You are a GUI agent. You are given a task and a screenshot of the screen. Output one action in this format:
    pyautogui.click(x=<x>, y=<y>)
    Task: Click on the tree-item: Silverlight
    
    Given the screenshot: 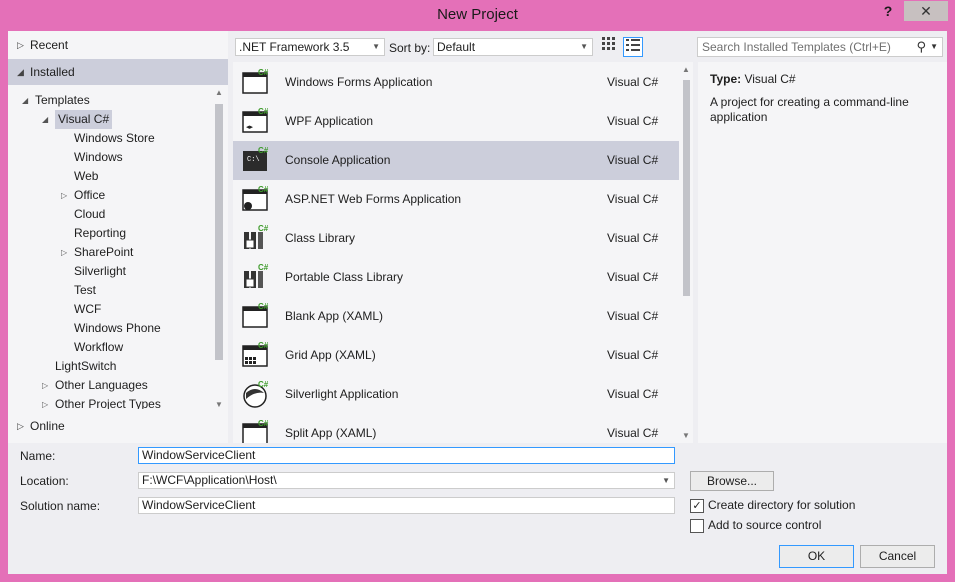 What is the action you would take?
    pyautogui.click(x=100, y=271)
    